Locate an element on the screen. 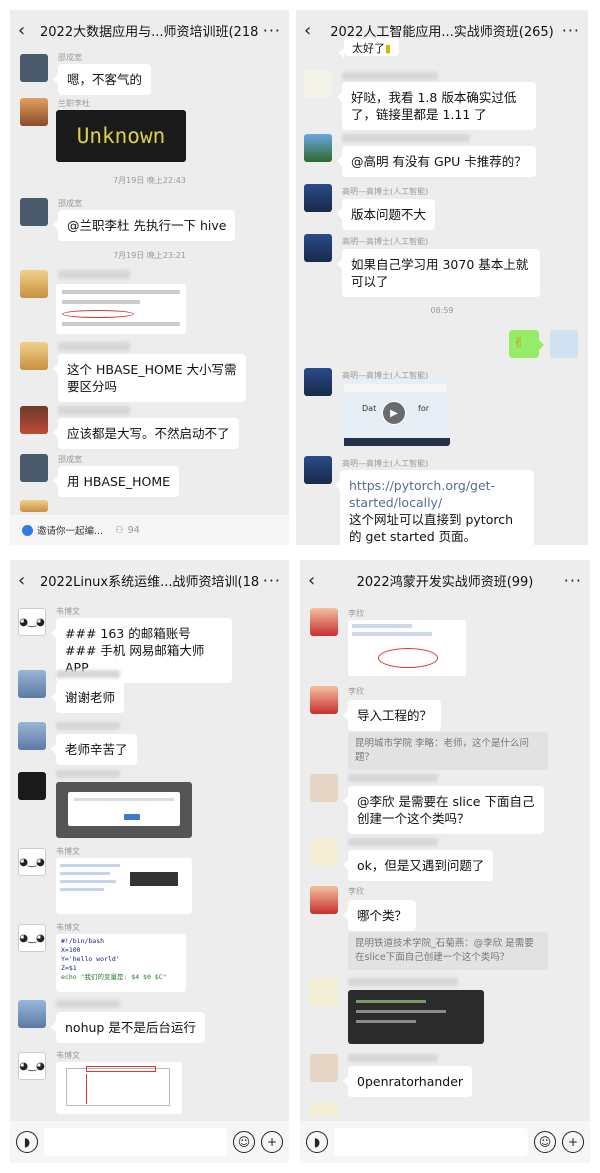  play-icon: ▶ is located at coordinates (394, 413).